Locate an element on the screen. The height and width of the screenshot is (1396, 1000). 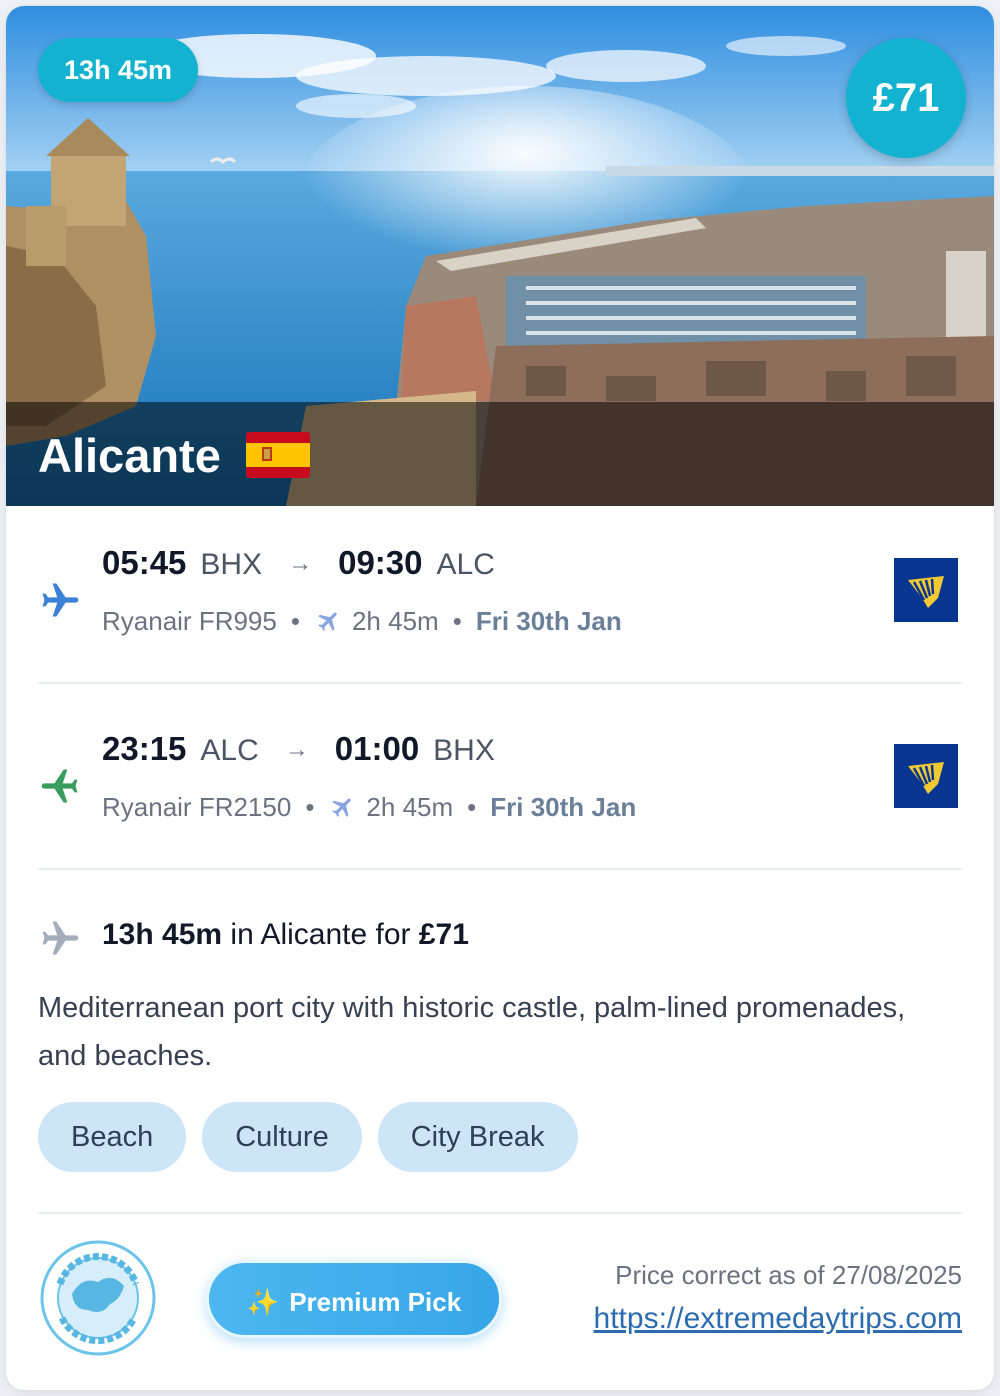
summary-price: £71 is located at coordinates (443, 934).